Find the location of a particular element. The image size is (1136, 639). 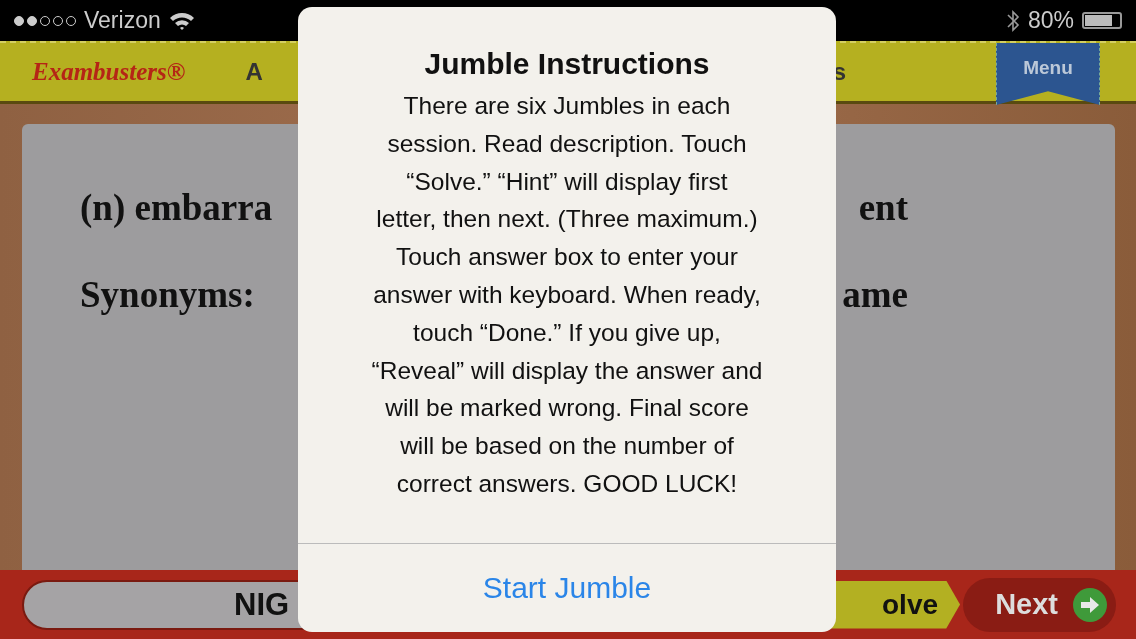

card-text: ame is located at coordinates (875, 294).